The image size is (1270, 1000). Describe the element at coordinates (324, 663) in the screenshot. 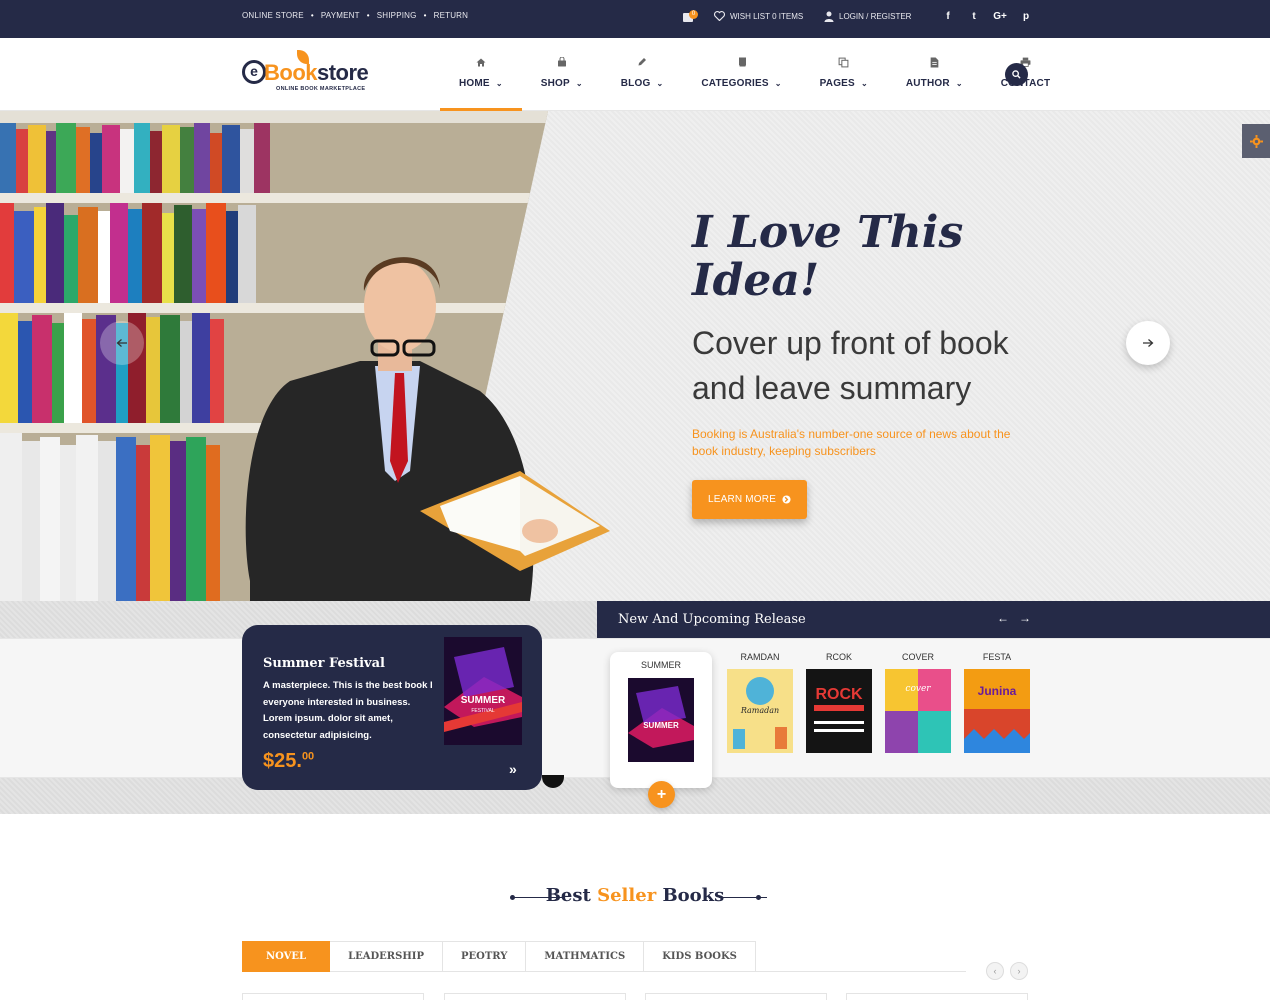

I see `featured-book-title: Summer Festival` at that location.